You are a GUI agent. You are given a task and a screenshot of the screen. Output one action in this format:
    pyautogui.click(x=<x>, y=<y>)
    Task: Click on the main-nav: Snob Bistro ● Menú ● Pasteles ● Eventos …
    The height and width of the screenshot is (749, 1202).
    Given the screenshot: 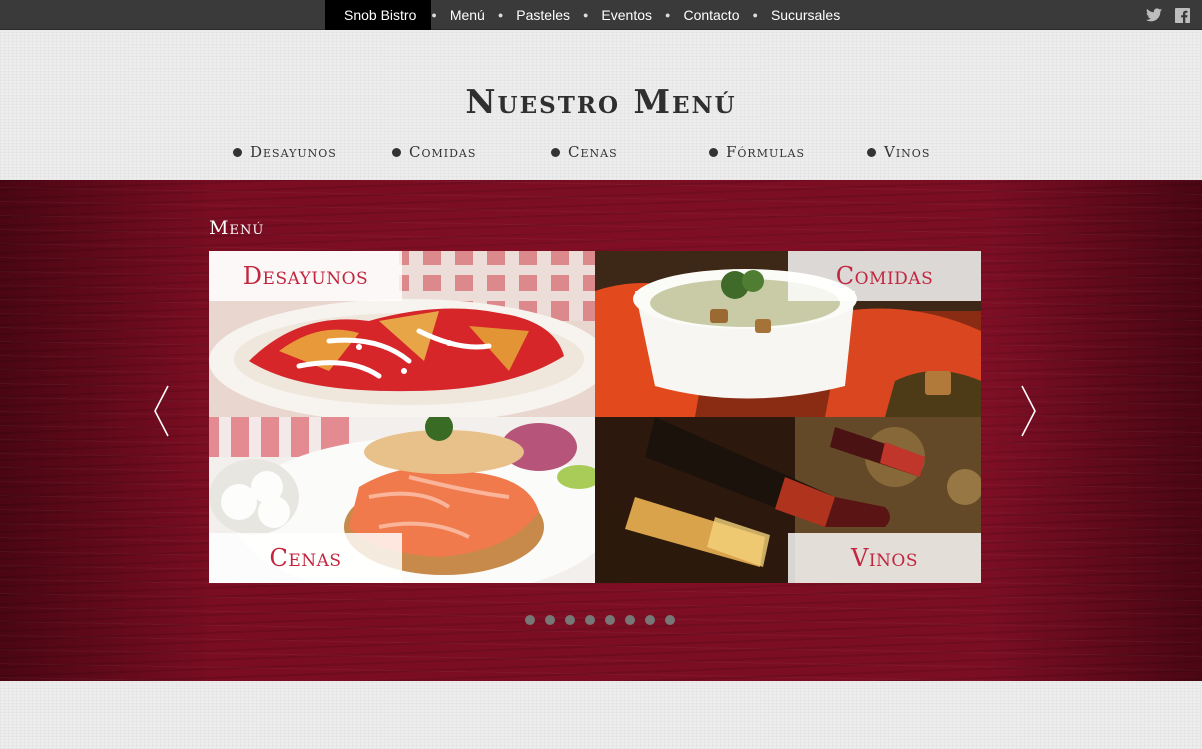 What is the action you would take?
    pyautogui.click(x=589, y=15)
    